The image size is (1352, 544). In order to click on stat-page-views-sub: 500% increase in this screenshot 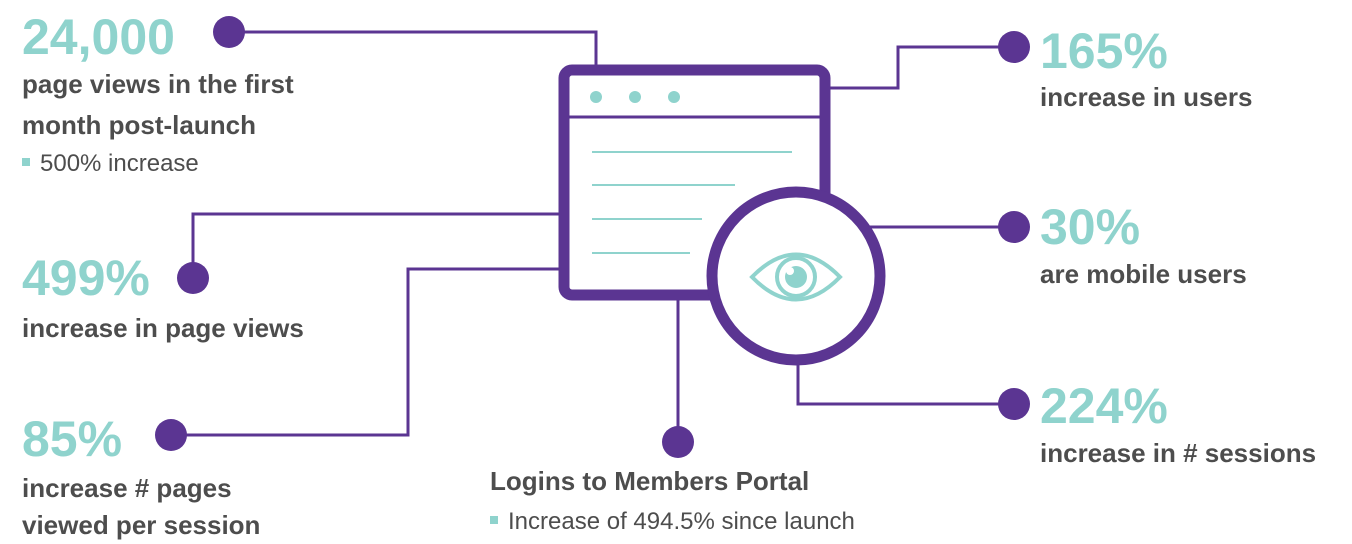, I will do `click(110, 164)`.